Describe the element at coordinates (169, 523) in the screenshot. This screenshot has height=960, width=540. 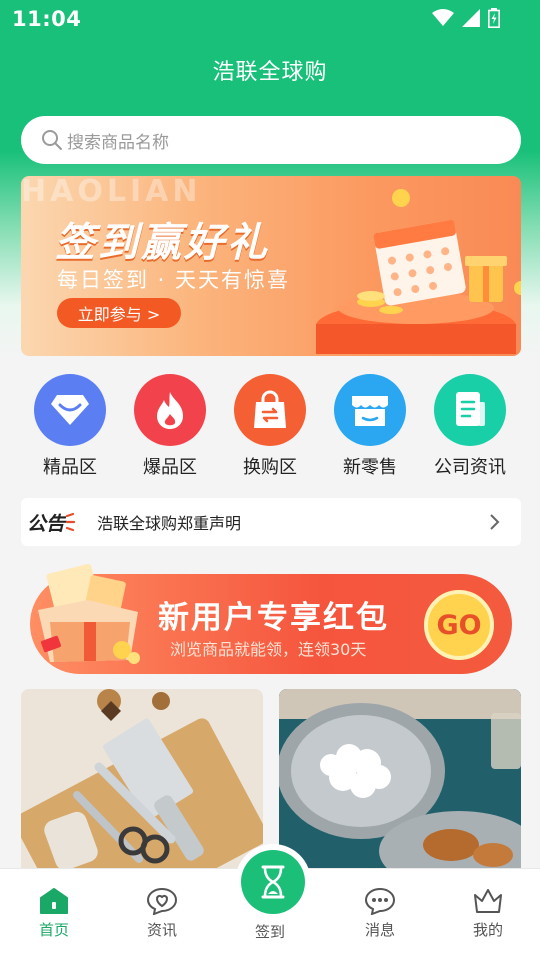
I see `notice-text: 浩联全球购郑重声明` at that location.